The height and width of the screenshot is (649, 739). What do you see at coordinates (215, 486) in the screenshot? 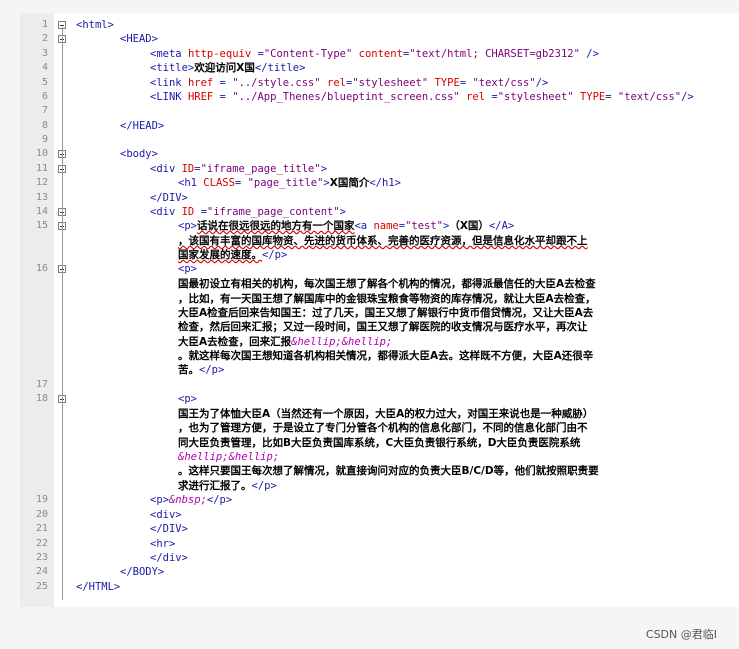
I see `text-token: 求进行汇报了。` at bounding box center [215, 486].